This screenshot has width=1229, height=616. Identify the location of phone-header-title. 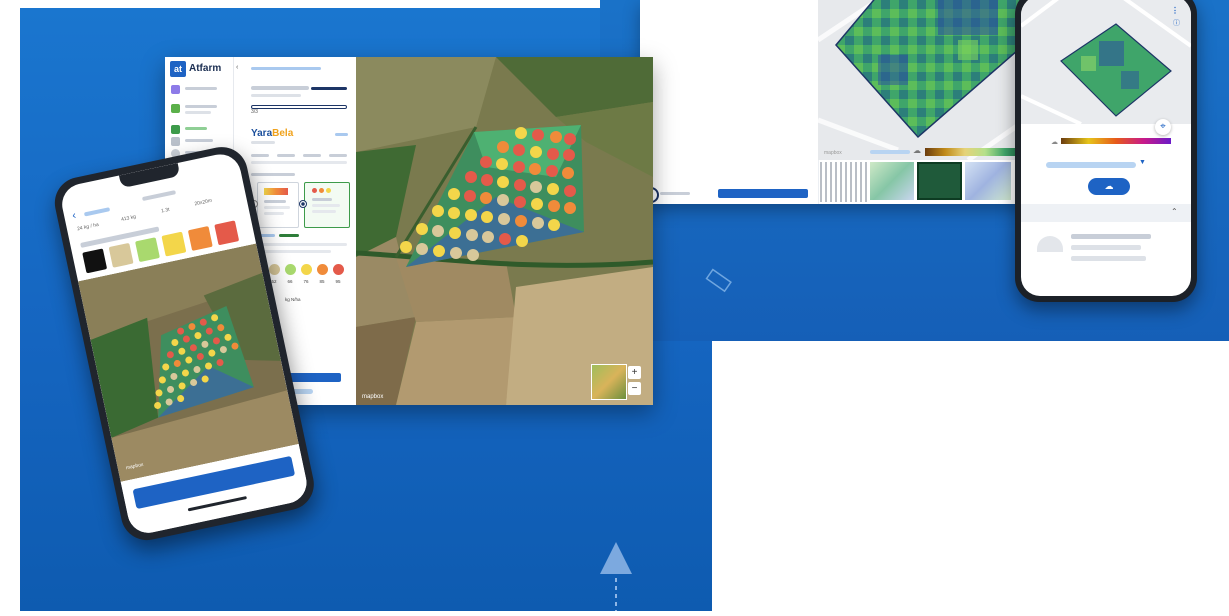
(159, 196).